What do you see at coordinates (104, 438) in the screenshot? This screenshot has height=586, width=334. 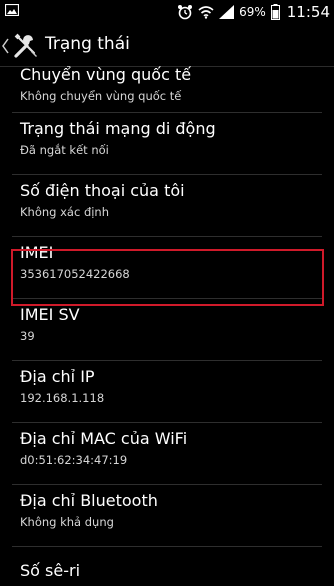 I see `item-title: Địa chỉ MAC của WiFi` at bounding box center [104, 438].